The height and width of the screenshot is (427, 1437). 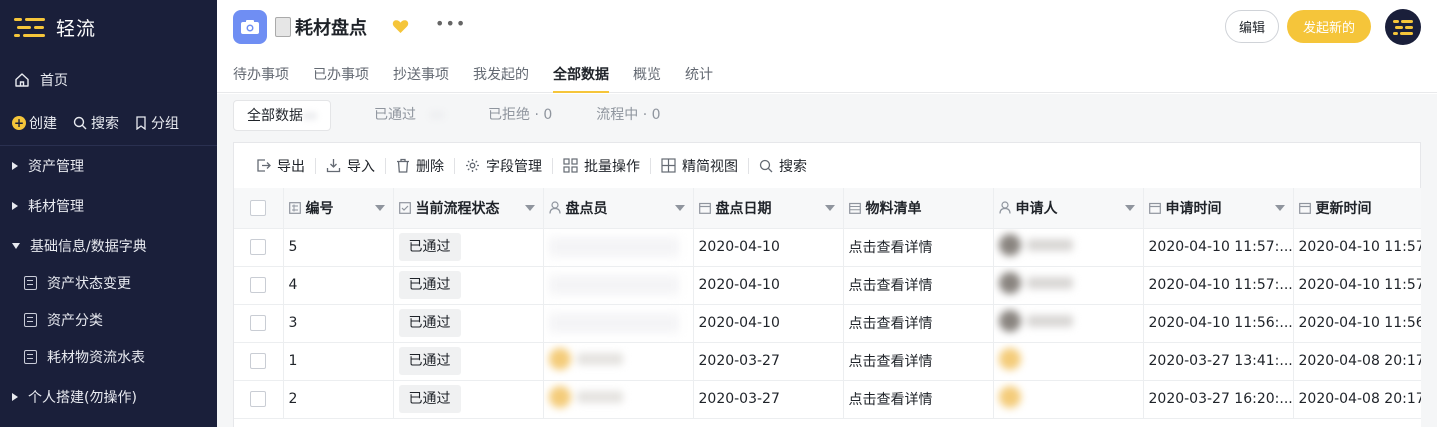 What do you see at coordinates (468, 208) in the screenshot?
I see `col-header-status: 当前流程状态` at bounding box center [468, 208].